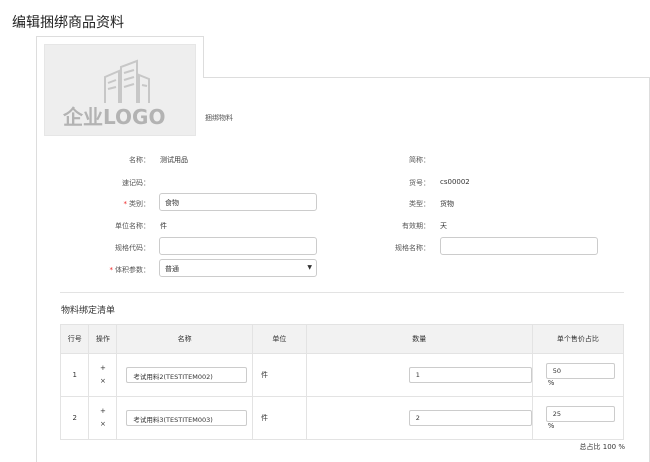 The height and width of the screenshot is (462, 650). Describe the element at coordinates (419, 204) in the screenshot. I see `type-label: 类型：` at that location.